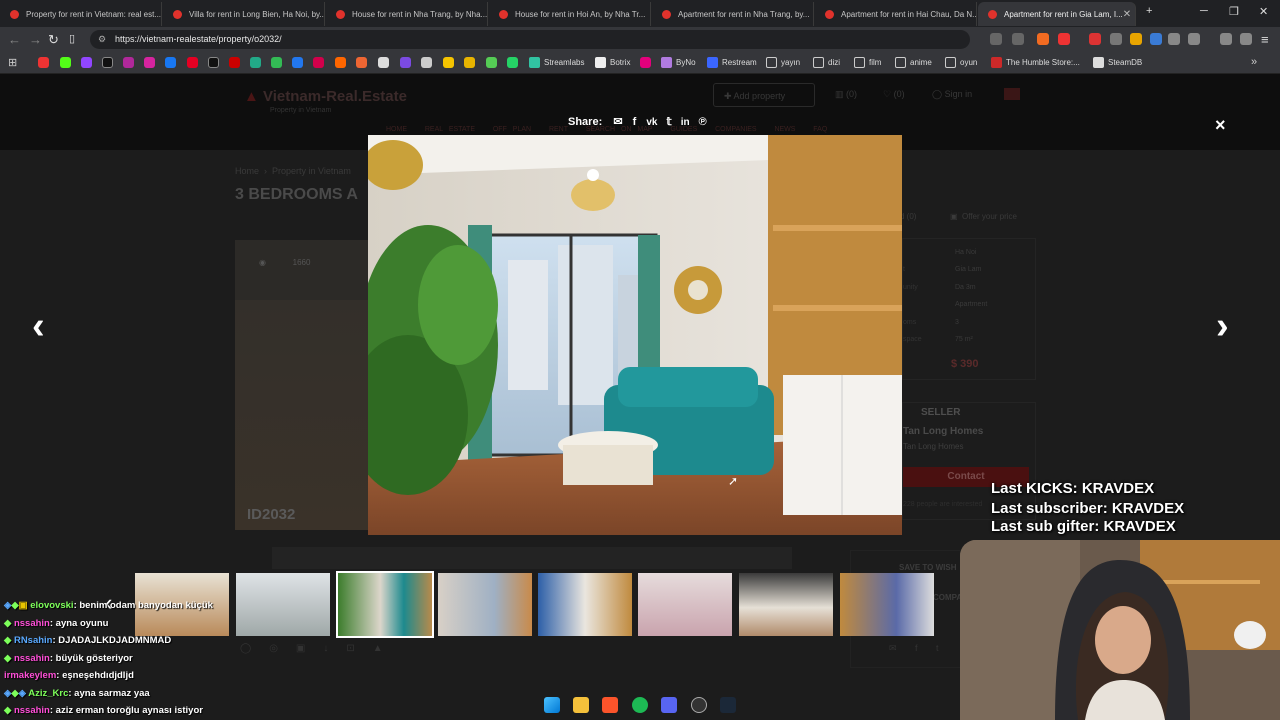  I want to click on minimize-button: ─, so click(1204, 11).